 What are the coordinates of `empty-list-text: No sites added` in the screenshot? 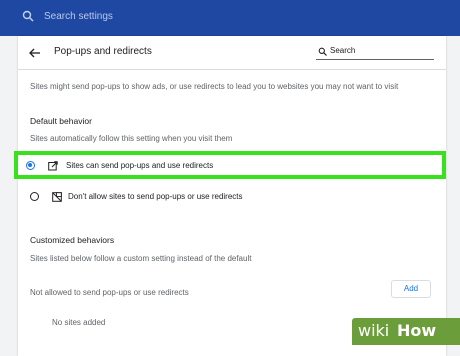 It's located at (79, 322).